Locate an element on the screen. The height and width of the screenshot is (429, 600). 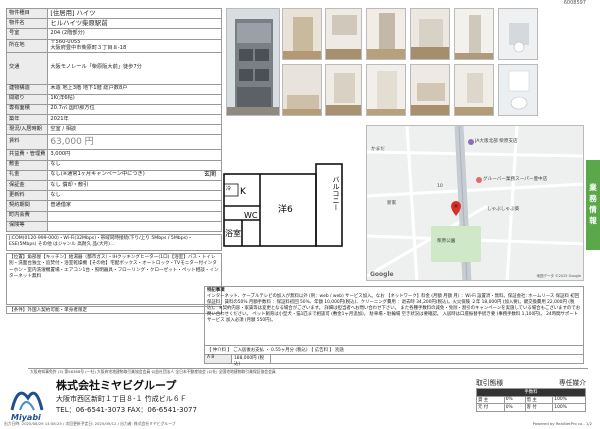
spec-row: 契約期間 普通借家 is located at coordinates (113, 206).